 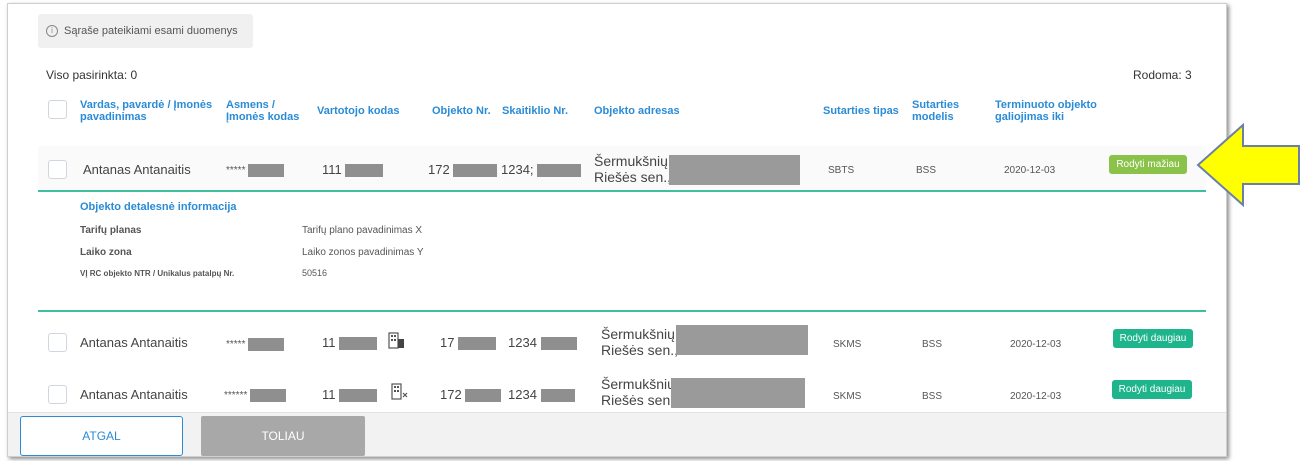 What do you see at coordinates (541, 170) in the screenshot?
I see `row-meter-no: 1234;` at bounding box center [541, 170].